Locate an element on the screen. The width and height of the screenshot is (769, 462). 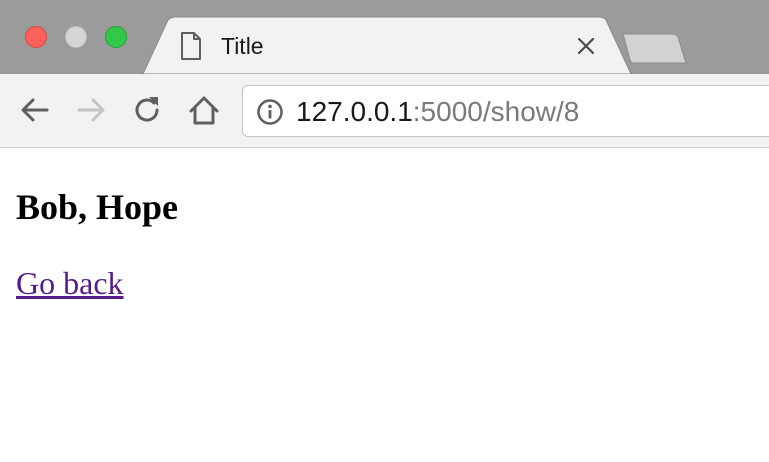
close-icon is located at coordinates (586, 46).